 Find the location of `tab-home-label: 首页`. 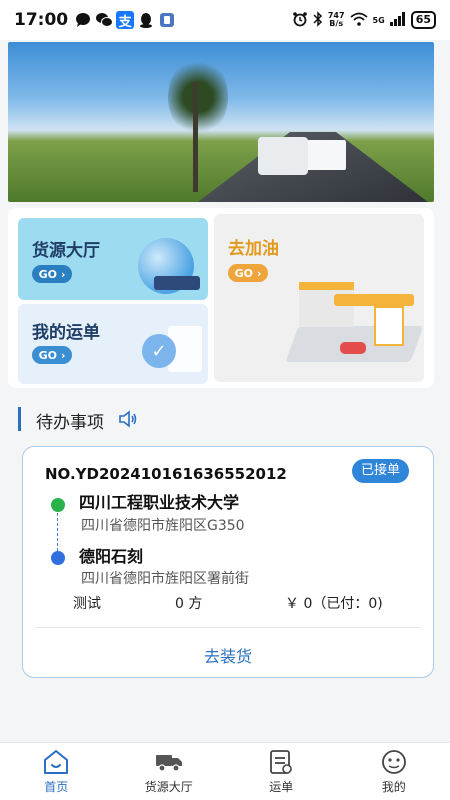

tab-home-label: 首页 is located at coordinates (56, 786).